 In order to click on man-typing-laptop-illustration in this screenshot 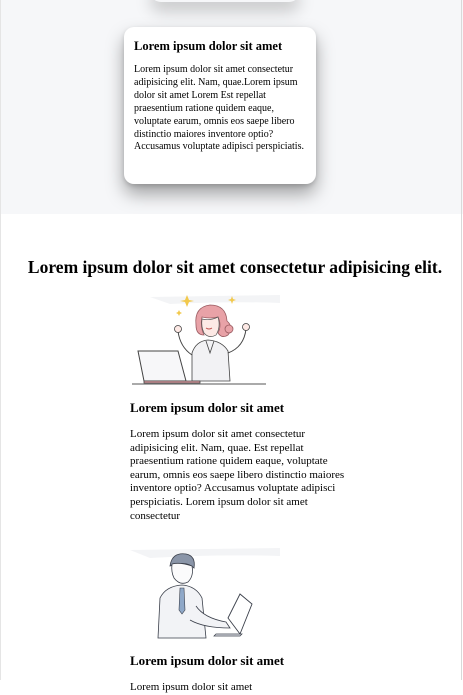, I will do `click(205, 594)`.